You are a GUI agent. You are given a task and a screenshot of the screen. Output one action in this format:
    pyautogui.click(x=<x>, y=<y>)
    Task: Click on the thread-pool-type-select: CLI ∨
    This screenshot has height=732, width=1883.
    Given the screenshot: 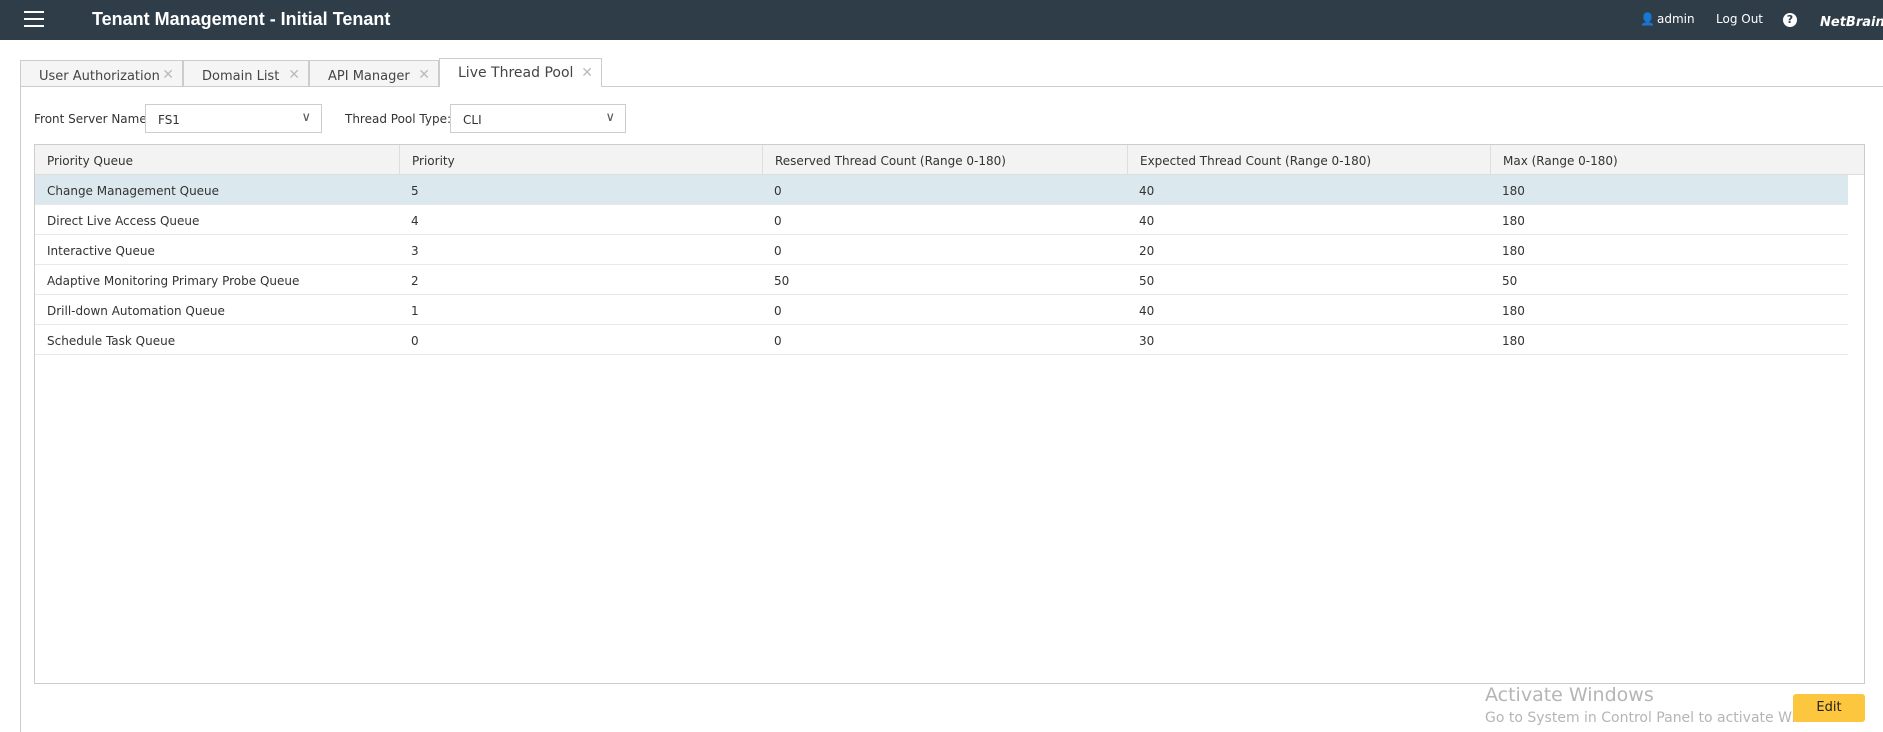 What is the action you would take?
    pyautogui.click(x=538, y=118)
    